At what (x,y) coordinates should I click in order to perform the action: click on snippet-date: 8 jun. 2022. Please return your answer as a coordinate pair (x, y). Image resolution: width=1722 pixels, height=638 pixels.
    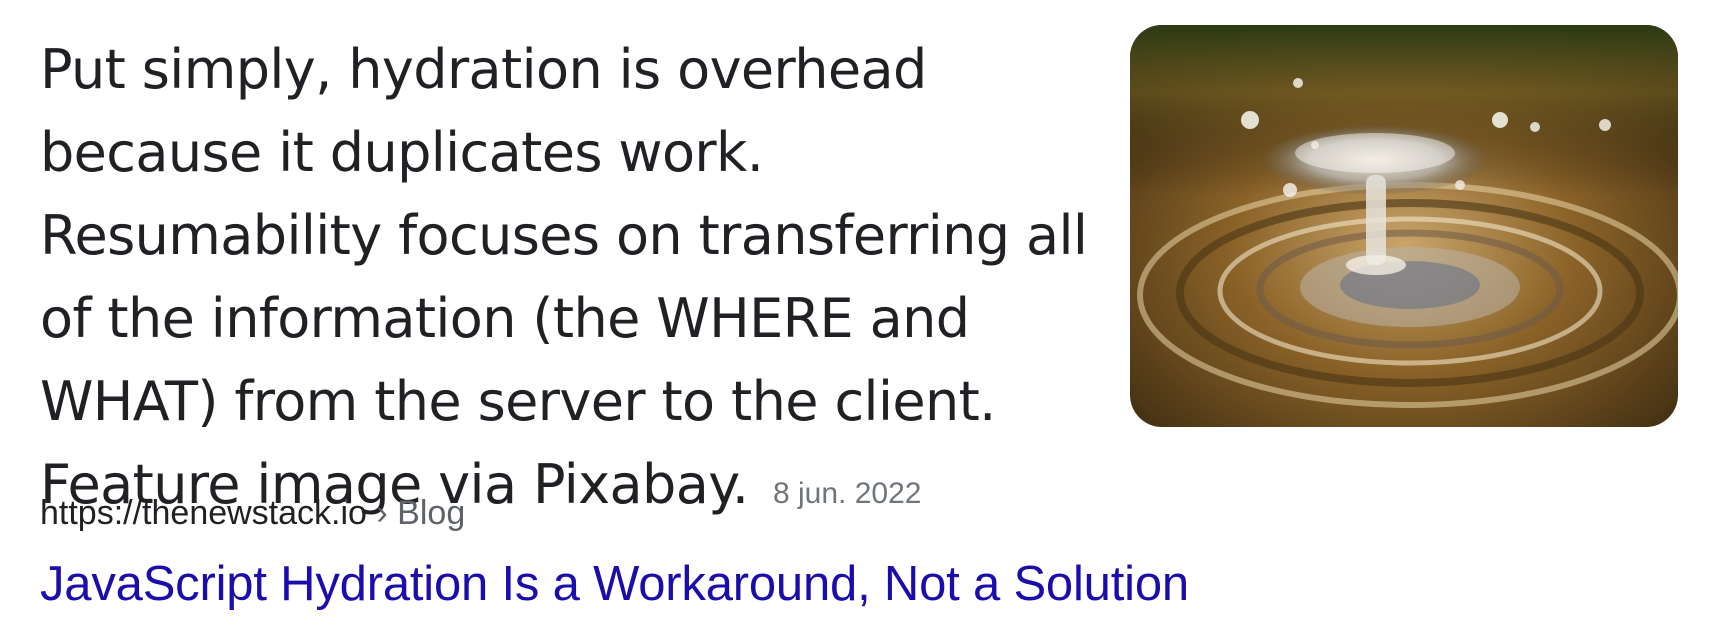
    Looking at the image, I should click on (847, 493).